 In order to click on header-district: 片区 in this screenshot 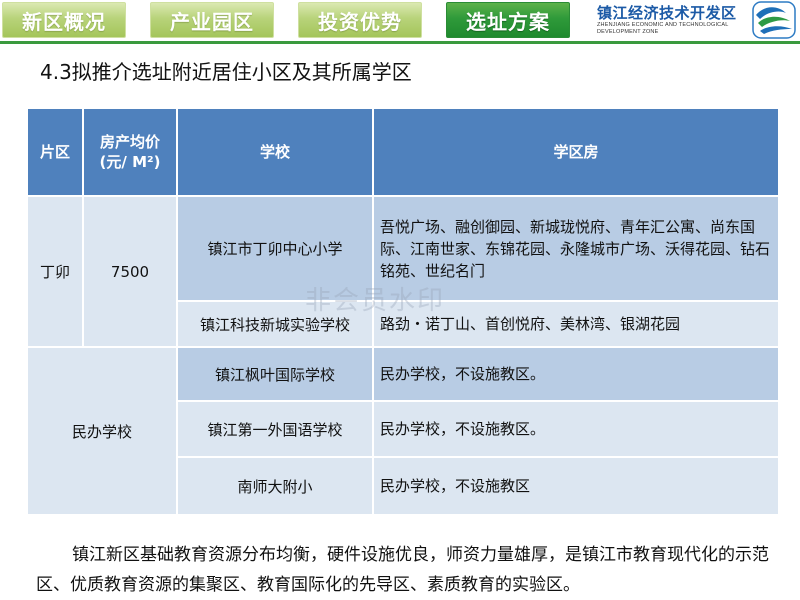, I will do `click(55, 152)`.